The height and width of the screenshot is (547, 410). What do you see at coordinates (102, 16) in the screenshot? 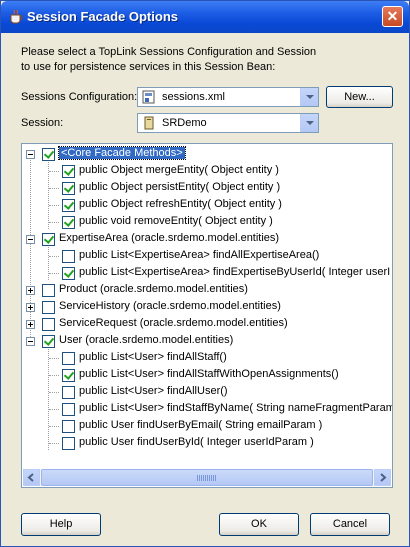
I see `window-title: Session Facade Options` at bounding box center [102, 16].